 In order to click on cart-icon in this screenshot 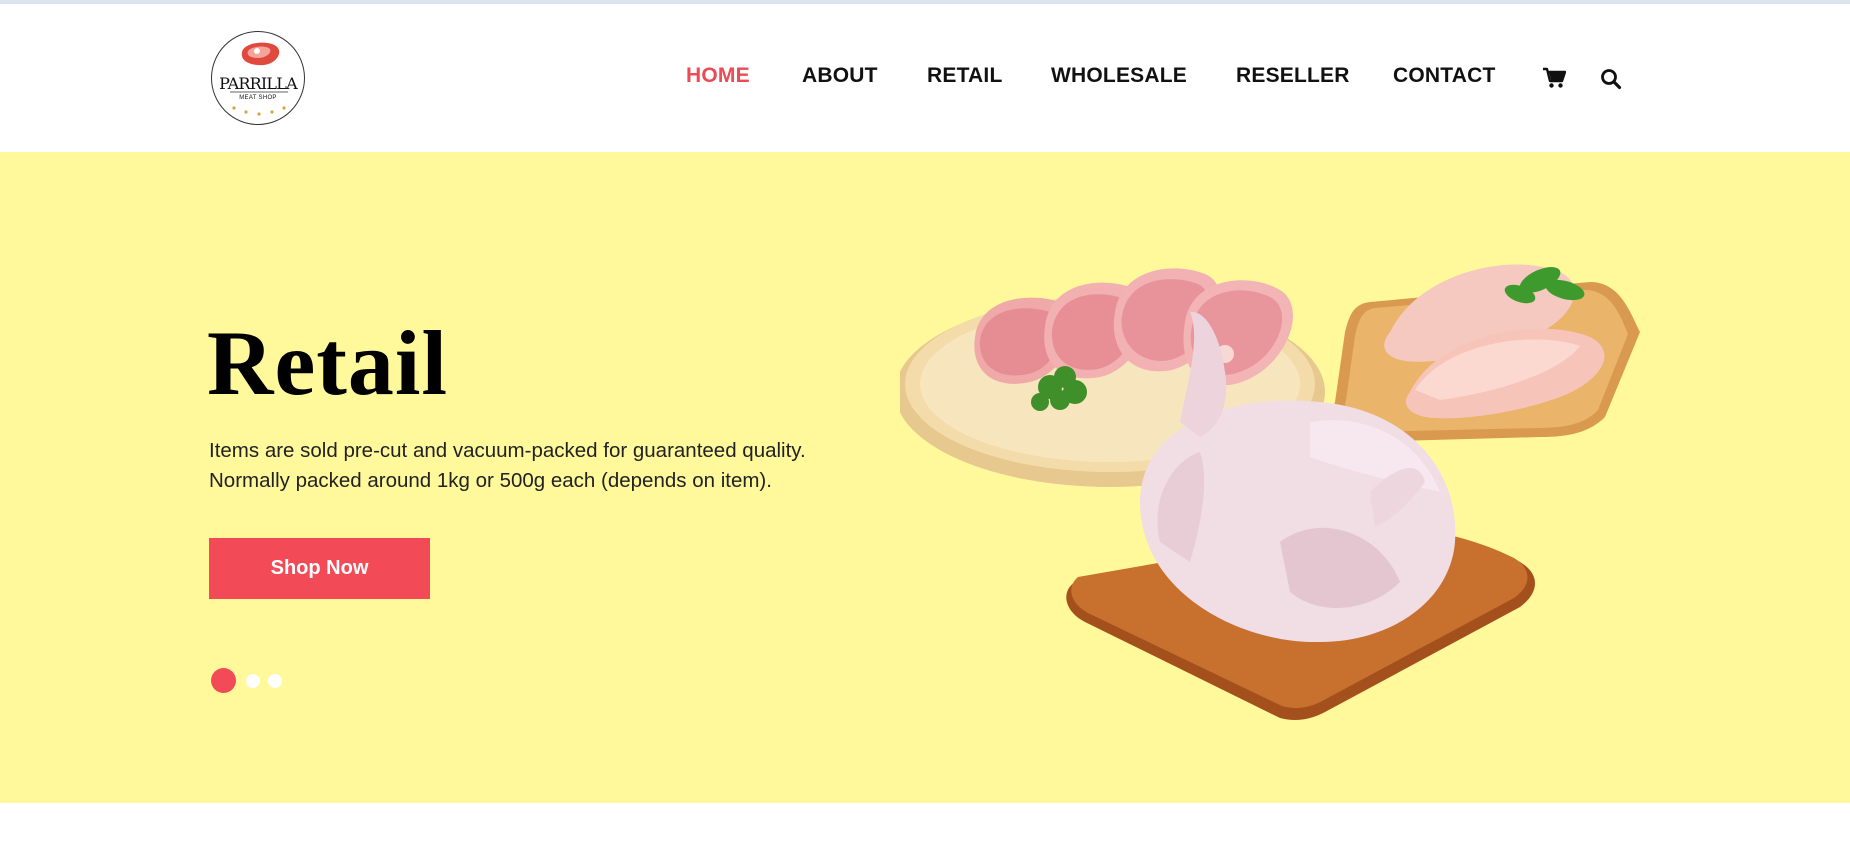, I will do `click(1554, 80)`.